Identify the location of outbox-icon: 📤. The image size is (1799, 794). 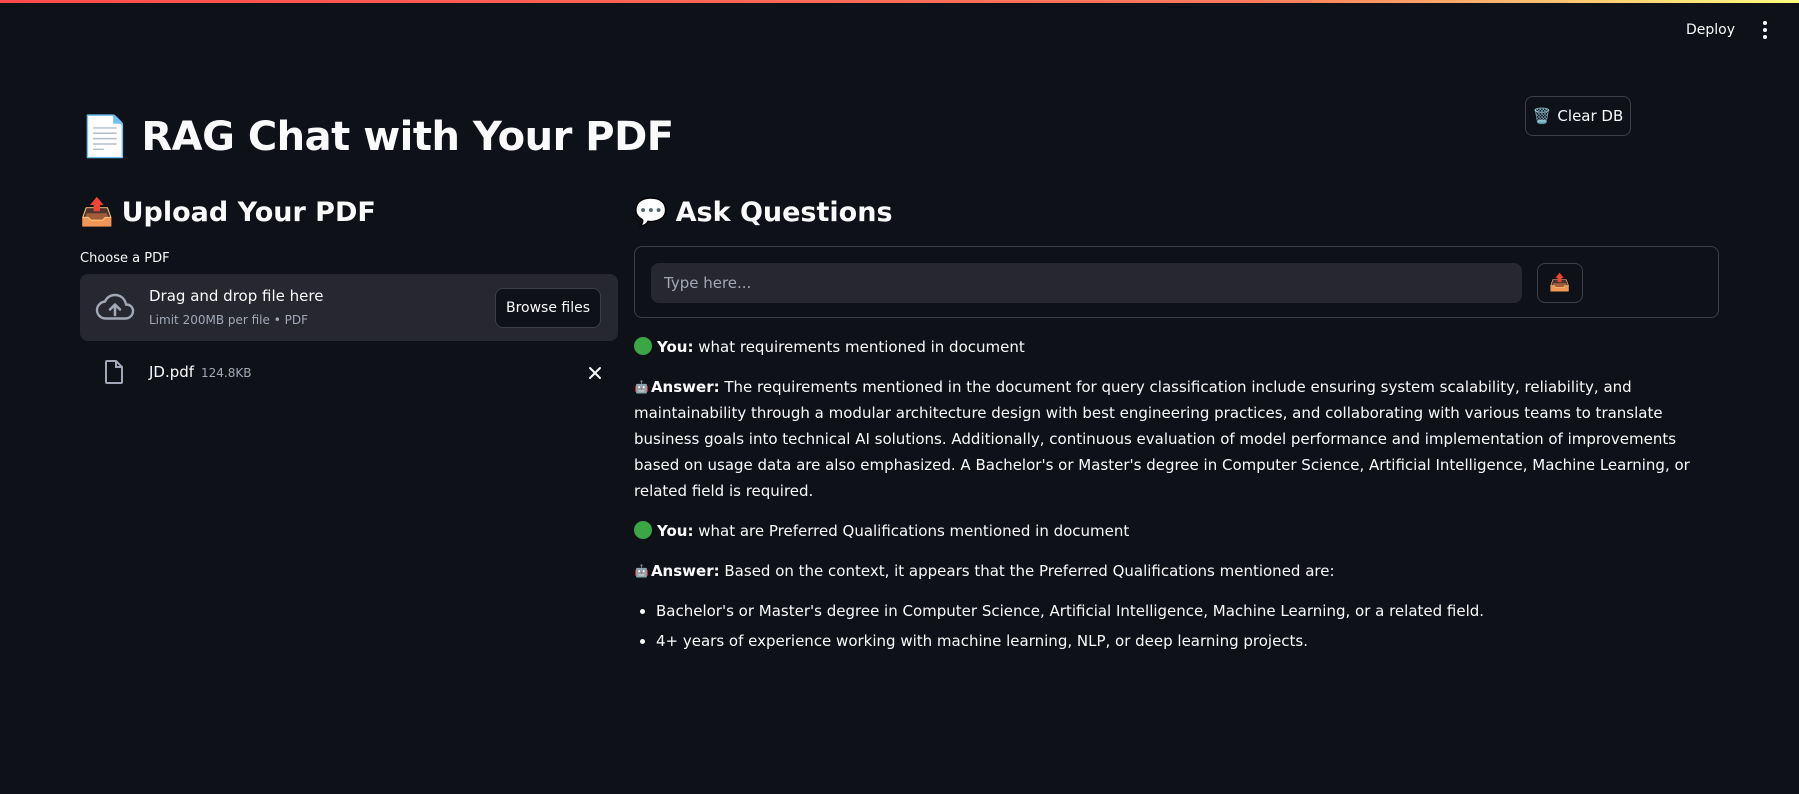
(97, 212).